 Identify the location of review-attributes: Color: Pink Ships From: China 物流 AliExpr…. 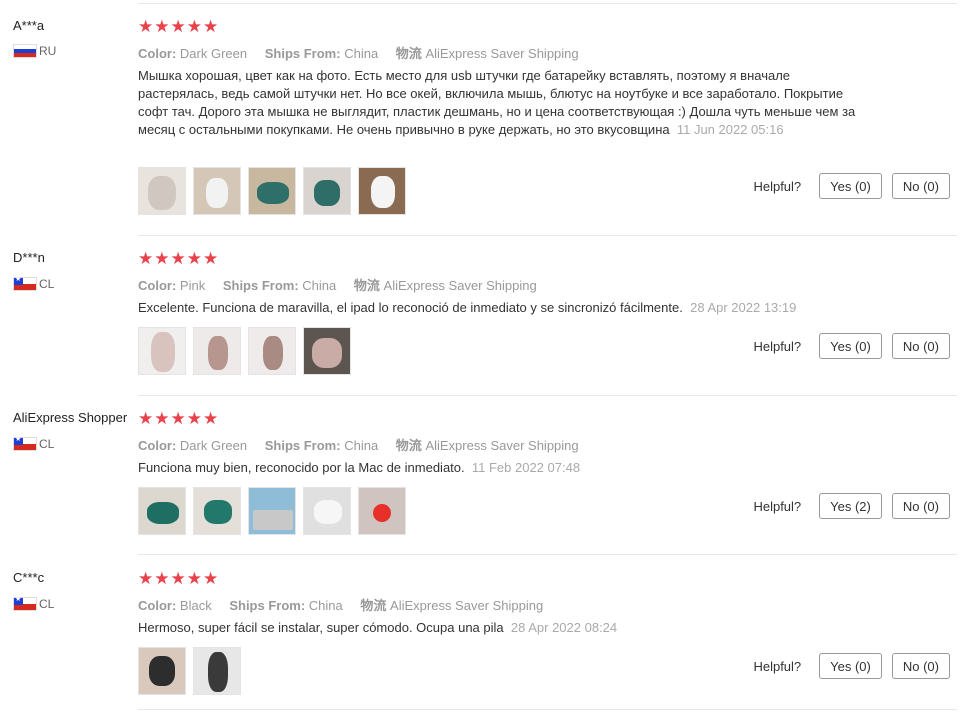
(337, 285).